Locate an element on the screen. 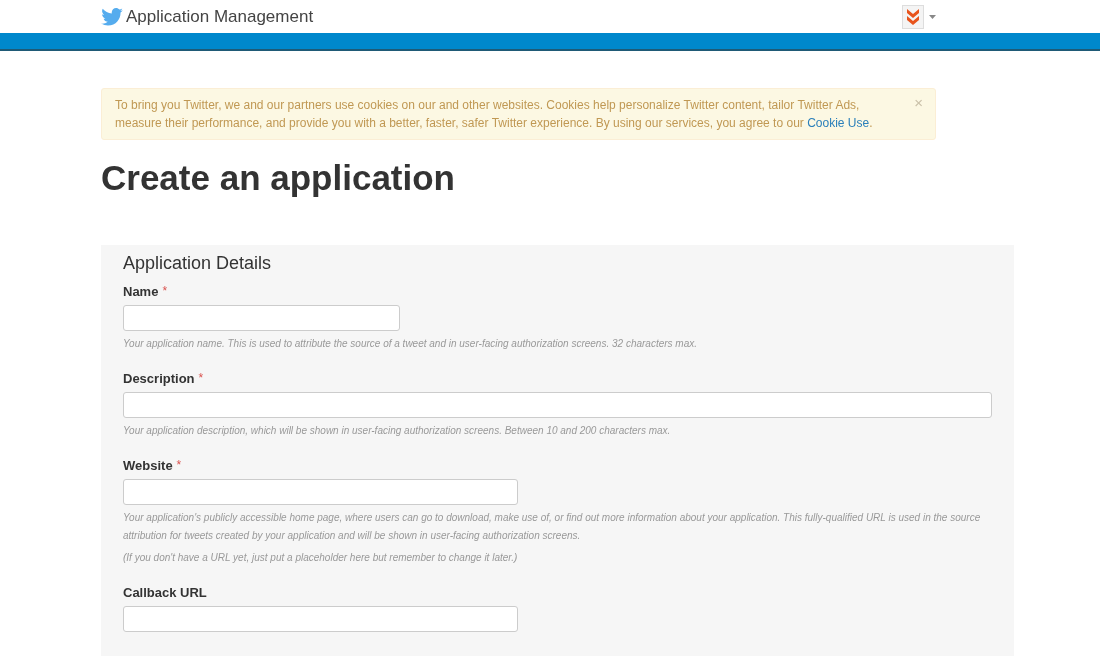 The image size is (1100, 656). avatar-icon is located at coordinates (913, 16).